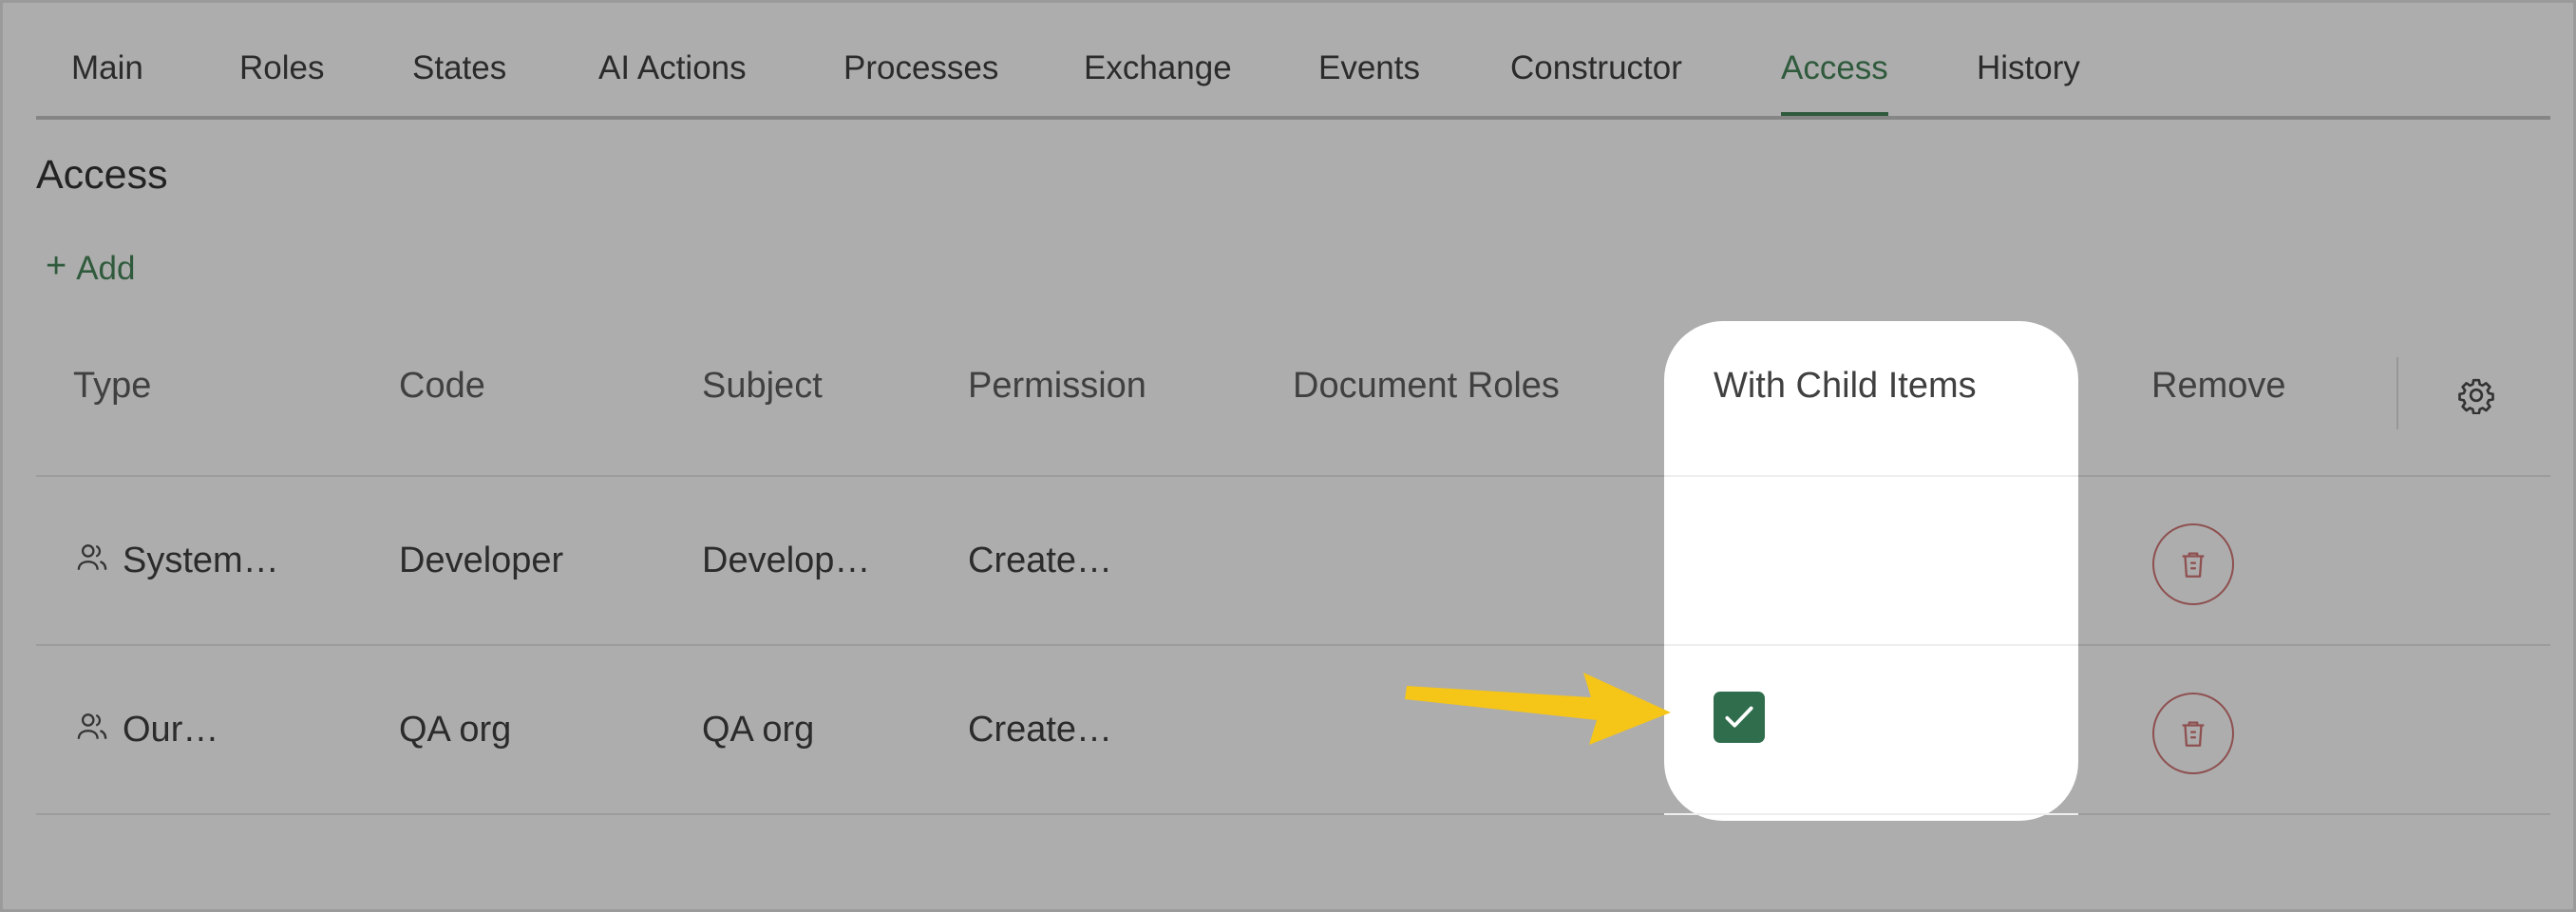  Describe the element at coordinates (442, 386) in the screenshot. I see `column-header-code: Code` at that location.